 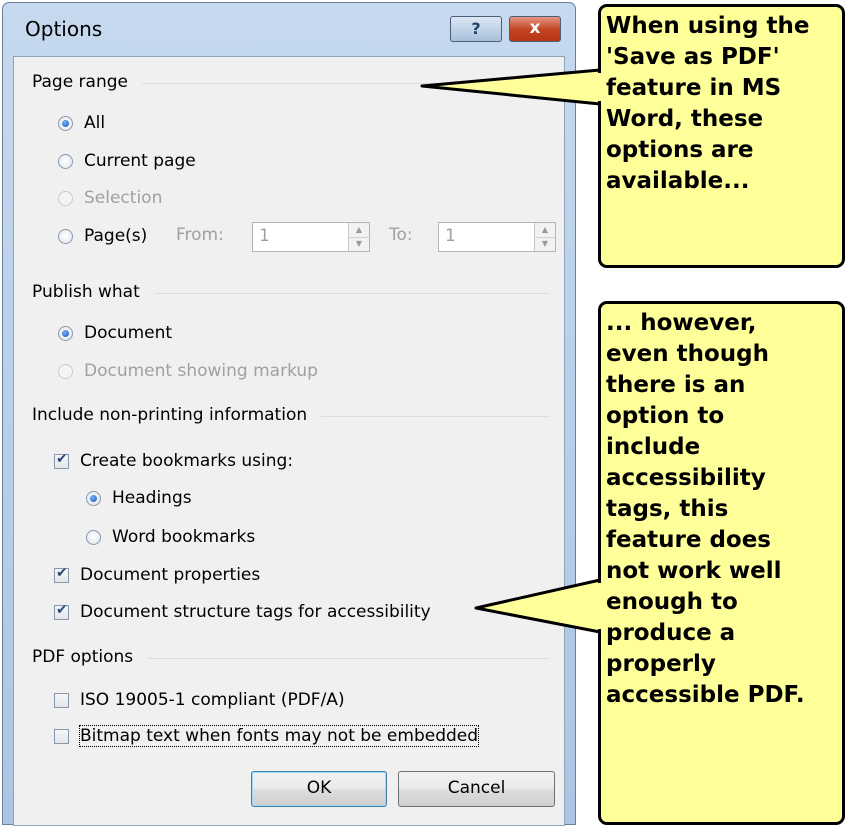 I want to click on bottom-callout-pointer, so click(x=538, y=606).